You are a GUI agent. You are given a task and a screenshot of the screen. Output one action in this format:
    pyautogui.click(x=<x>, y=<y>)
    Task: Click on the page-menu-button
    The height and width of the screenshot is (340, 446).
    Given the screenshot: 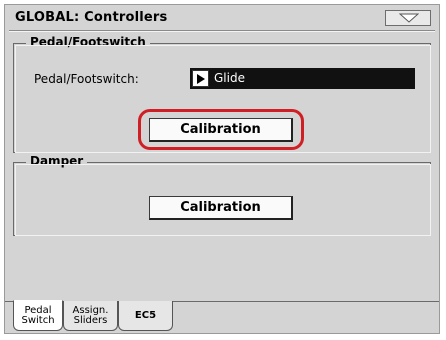 What is the action you would take?
    pyautogui.click(x=408, y=18)
    